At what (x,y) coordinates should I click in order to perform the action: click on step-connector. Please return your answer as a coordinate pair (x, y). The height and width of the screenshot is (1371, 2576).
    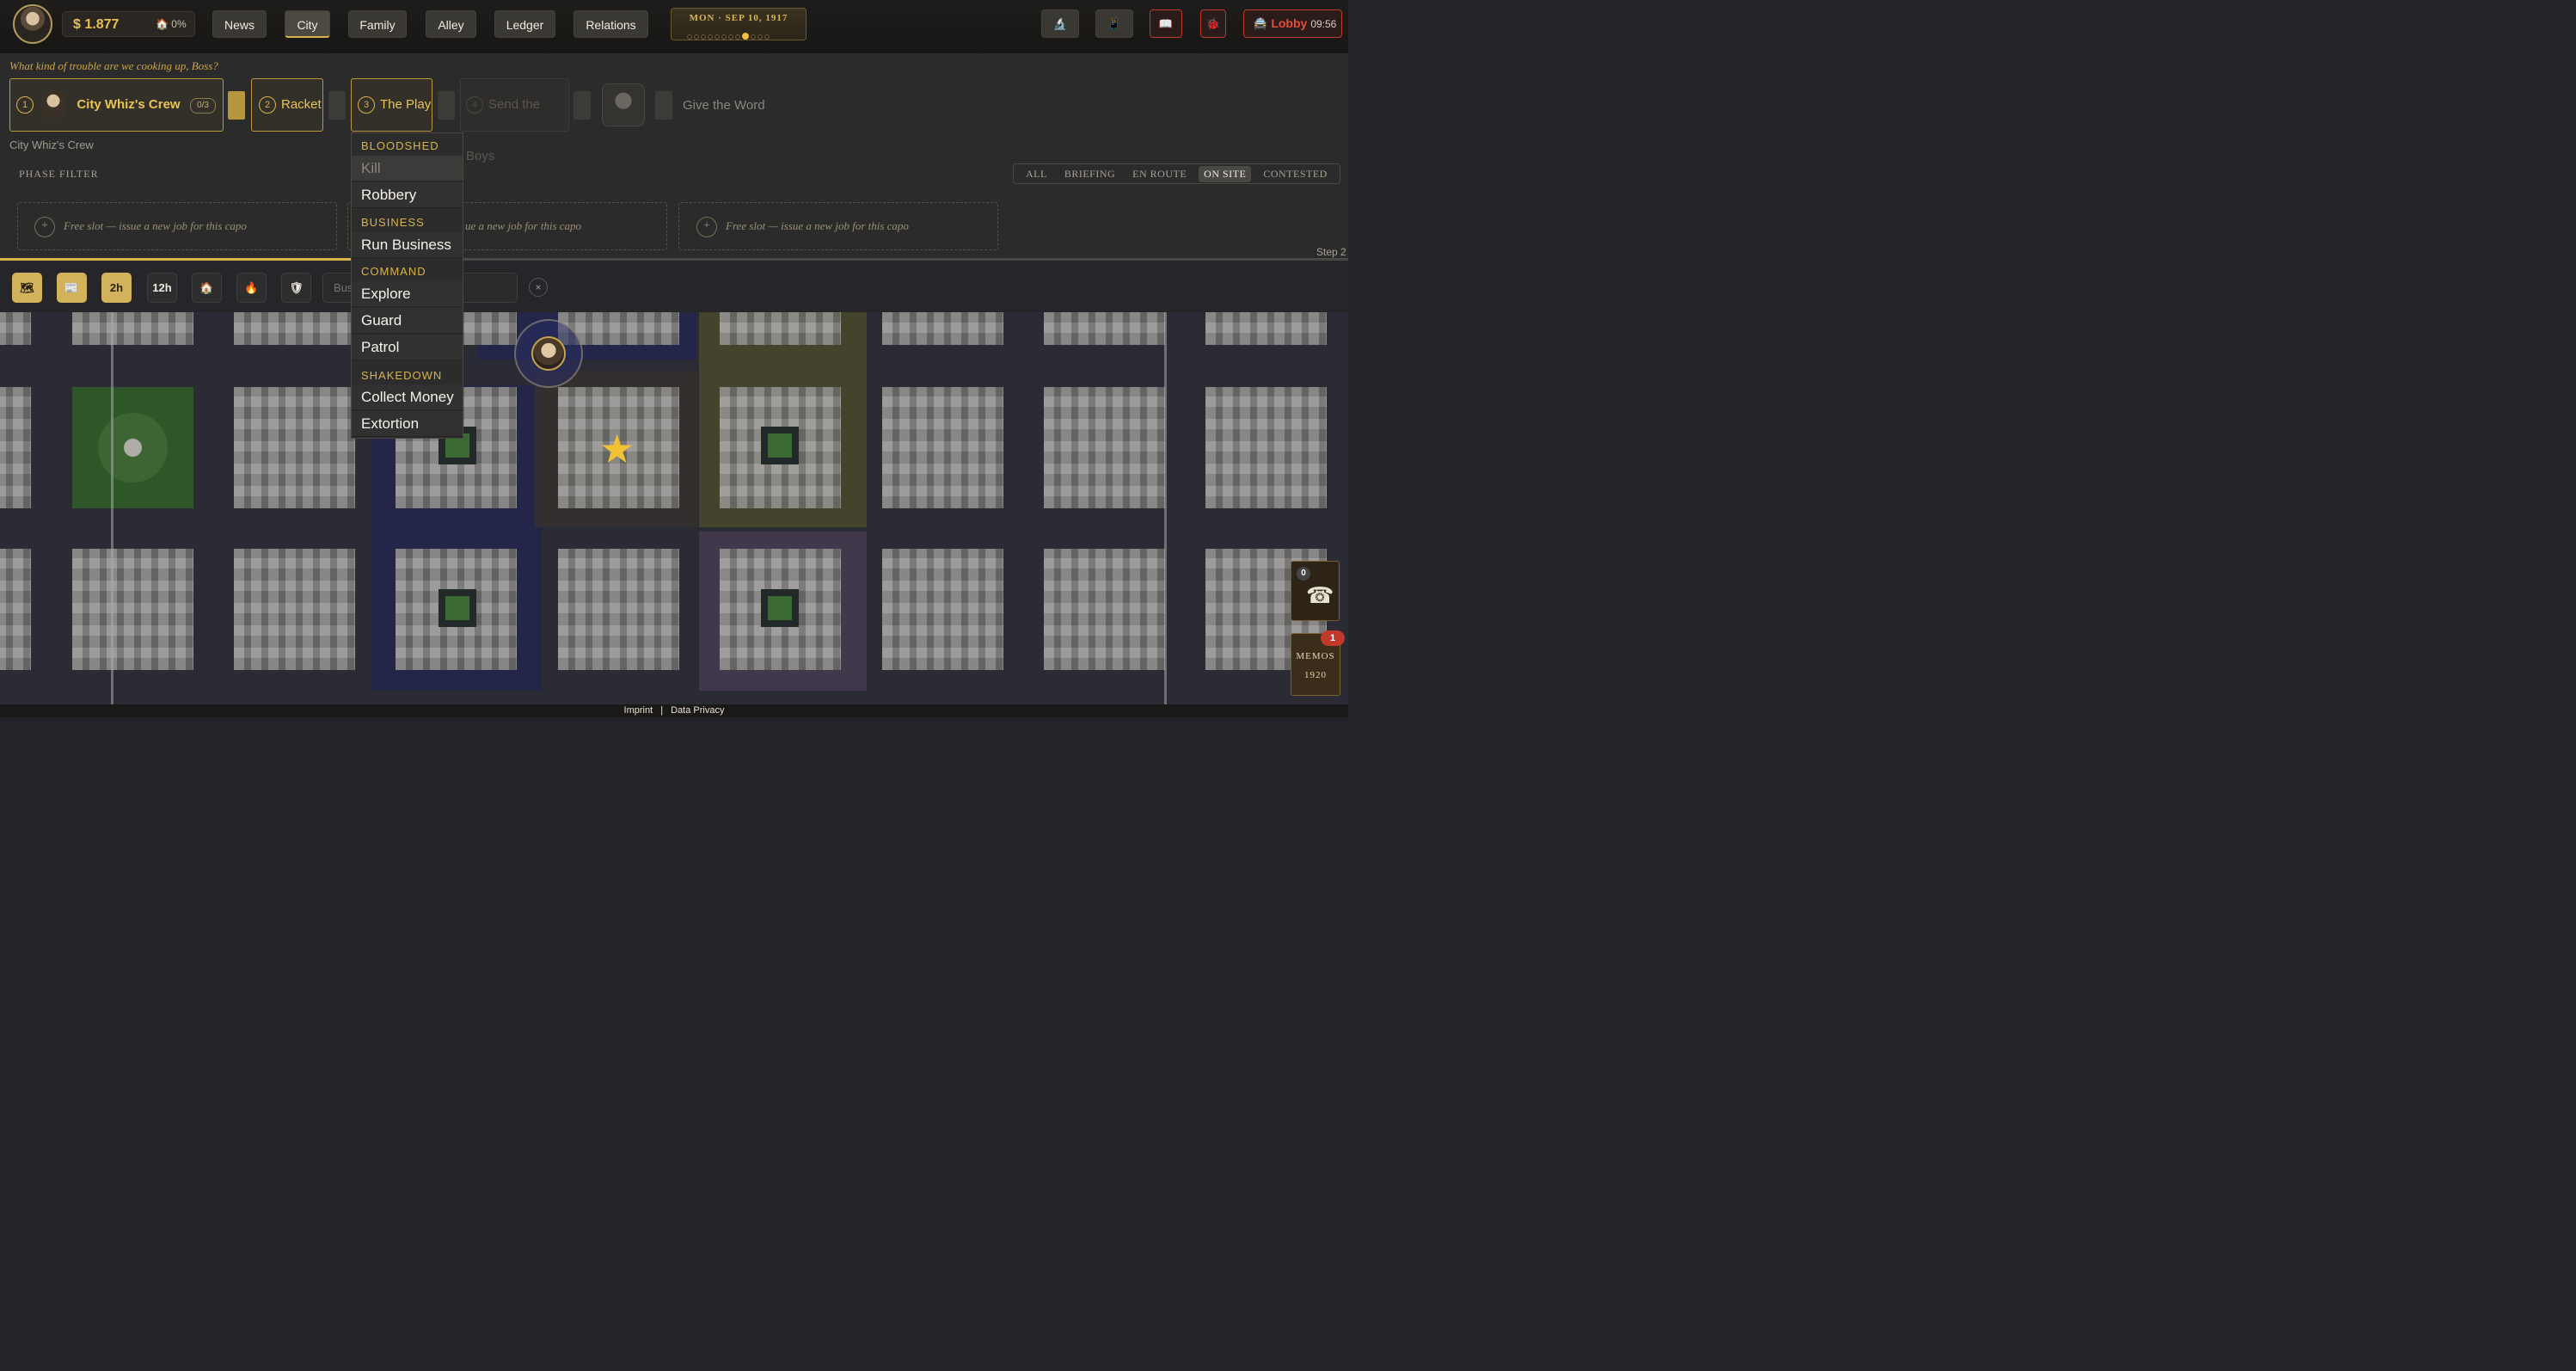
    Looking at the image, I should click on (446, 105).